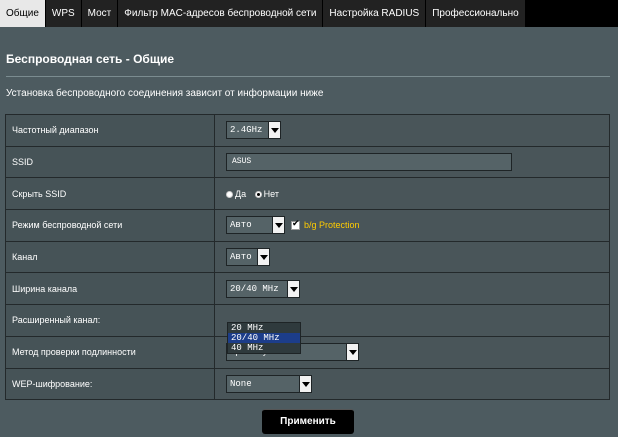 This screenshot has height=437, width=618. What do you see at coordinates (63, 13) in the screenshot?
I see `tab-wps: WPS` at bounding box center [63, 13].